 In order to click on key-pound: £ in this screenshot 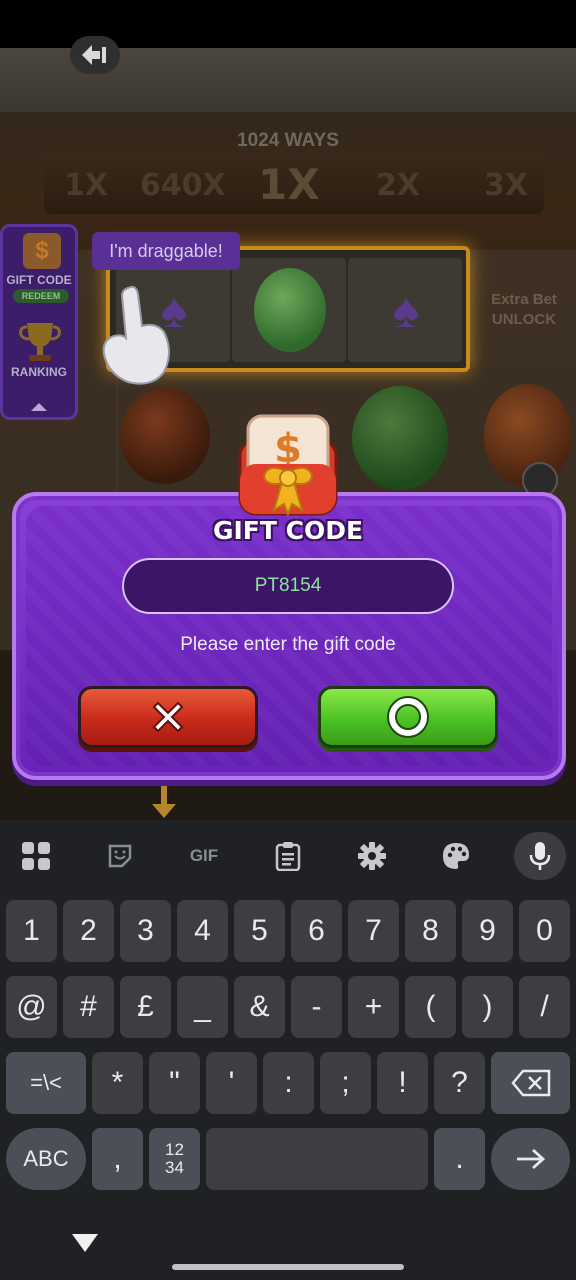, I will do `click(145, 1007)`.